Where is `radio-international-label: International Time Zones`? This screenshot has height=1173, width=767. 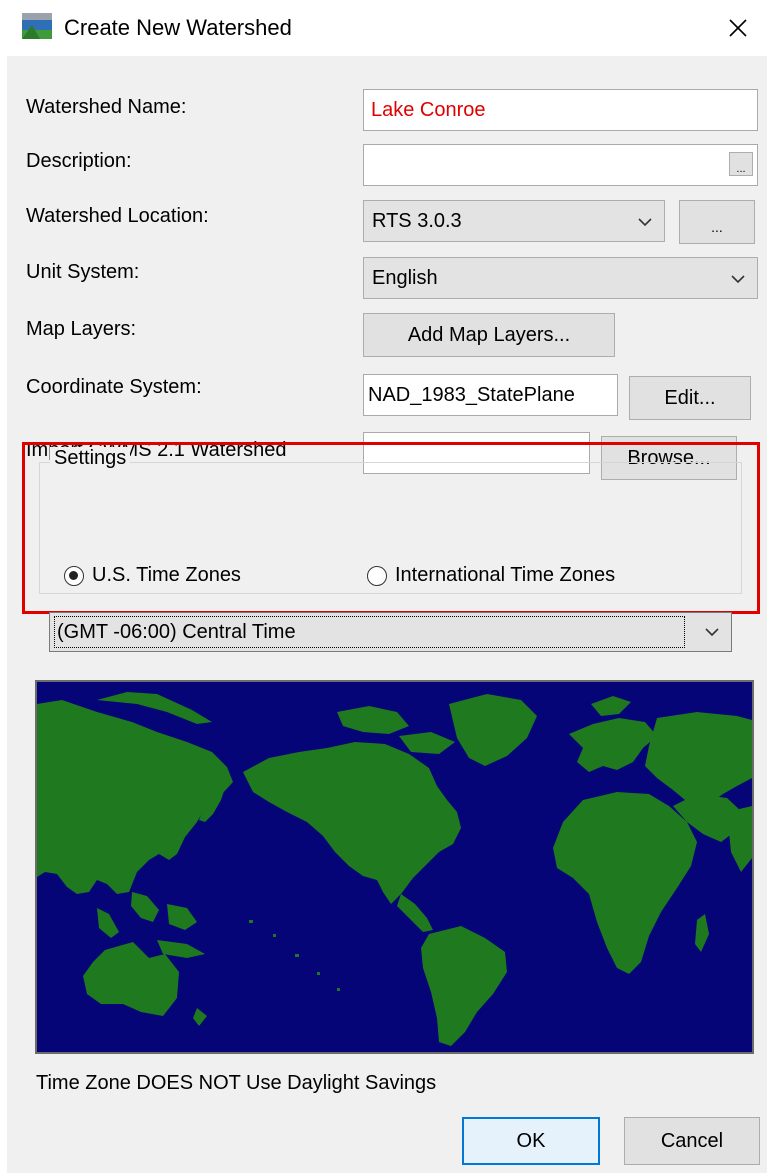
radio-international-label: International Time Zones is located at coordinates (505, 575).